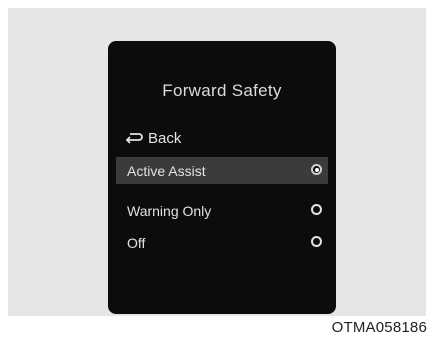 The image size is (439, 345). I want to click on back-arrow-icon, so click(134, 138).